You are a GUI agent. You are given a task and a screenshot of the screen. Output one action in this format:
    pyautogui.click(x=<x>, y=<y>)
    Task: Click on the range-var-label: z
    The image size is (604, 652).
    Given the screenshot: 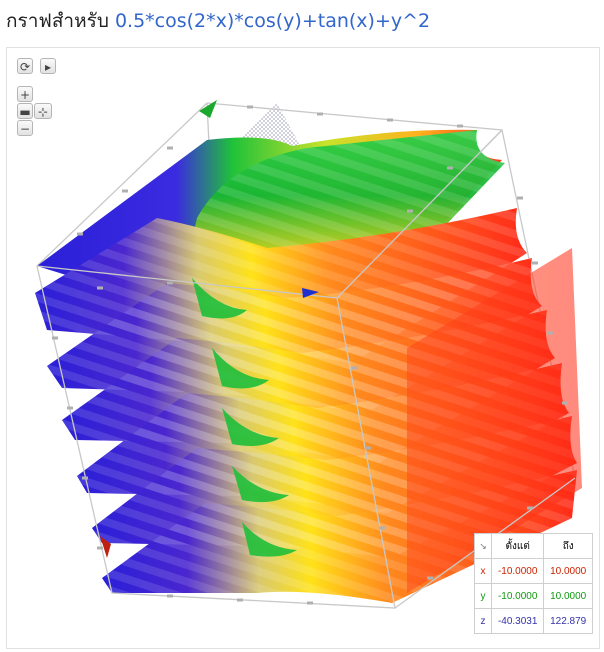 What is the action you would take?
    pyautogui.click(x=483, y=621)
    